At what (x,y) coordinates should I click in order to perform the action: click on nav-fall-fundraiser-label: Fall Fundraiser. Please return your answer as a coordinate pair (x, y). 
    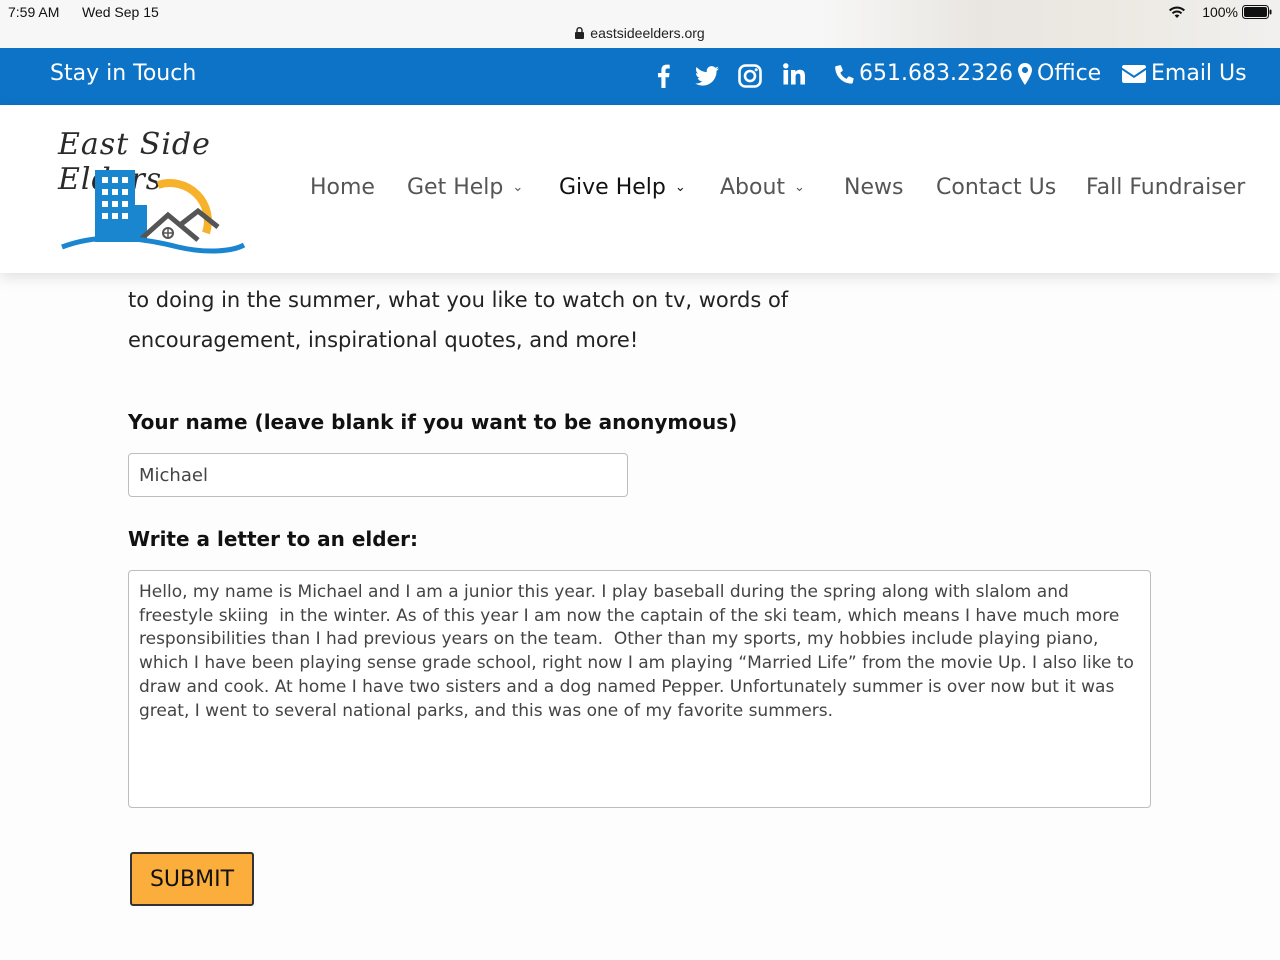
    Looking at the image, I should click on (1166, 187).